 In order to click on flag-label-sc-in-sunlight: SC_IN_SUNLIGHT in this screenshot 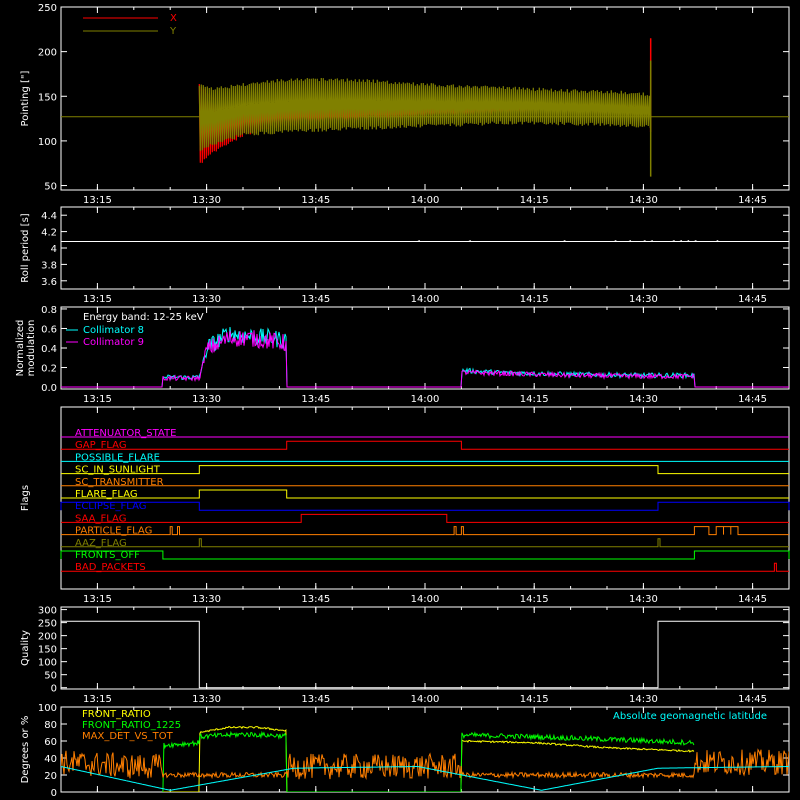, I will do `click(118, 470)`.